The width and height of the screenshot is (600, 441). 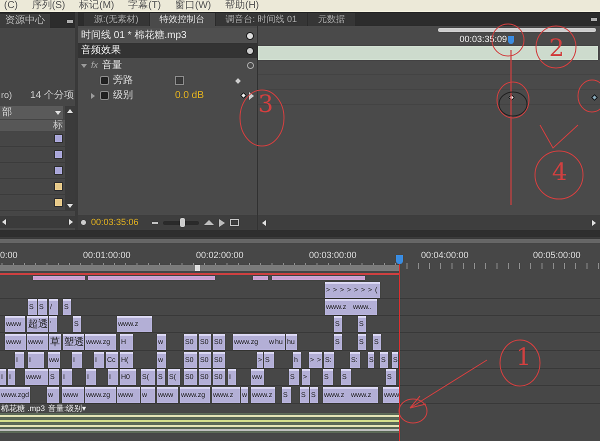 What do you see at coordinates (560, 172) in the screenshot?
I see `handwritten-number: 4` at bounding box center [560, 172].